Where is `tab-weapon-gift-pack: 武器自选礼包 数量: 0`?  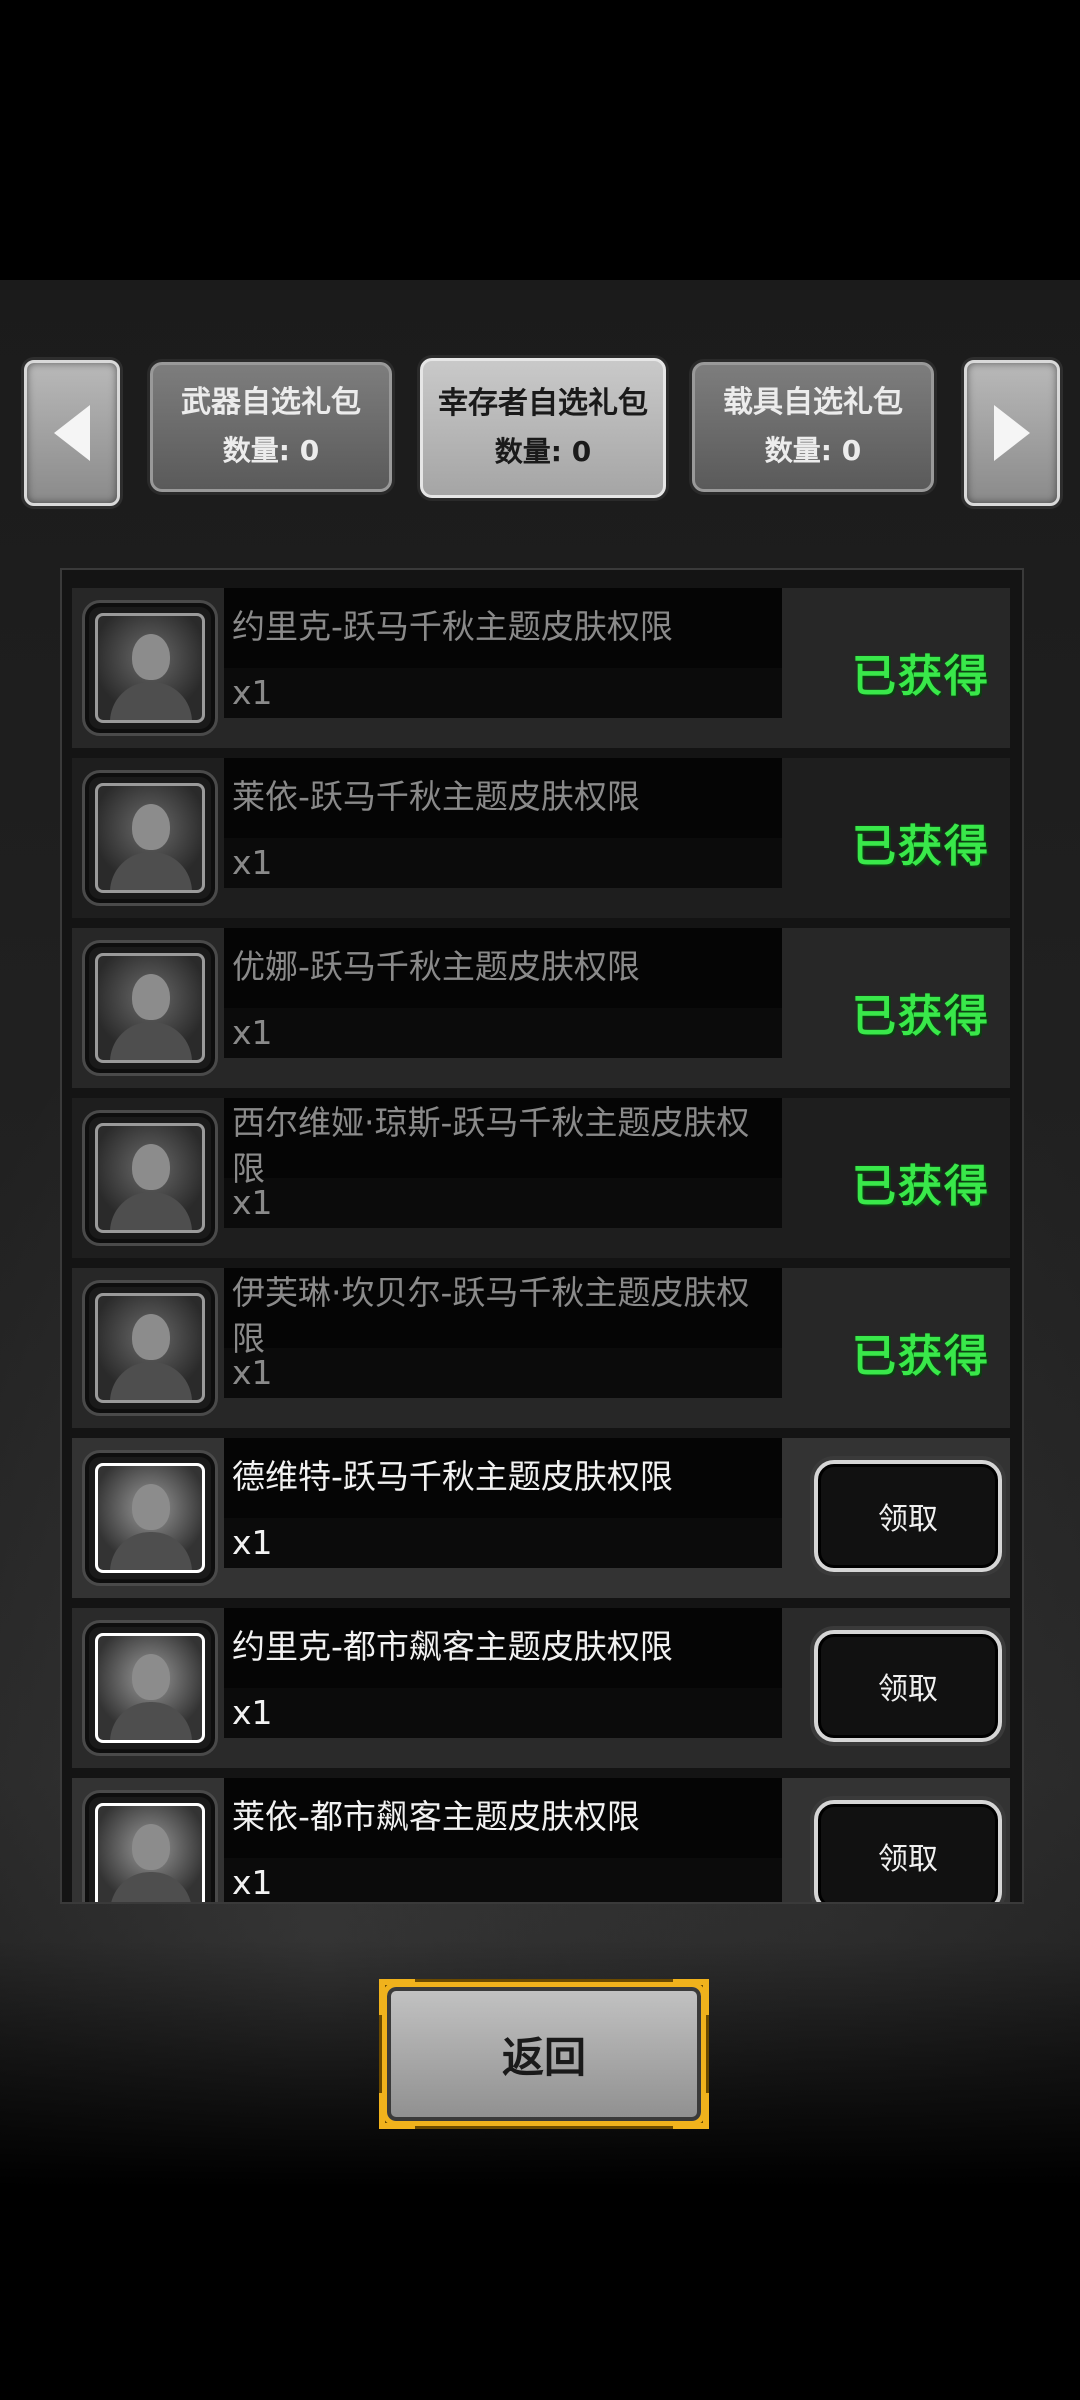
tab-weapon-gift-pack: 武器自选礼包 数量: 0 is located at coordinates (271, 427).